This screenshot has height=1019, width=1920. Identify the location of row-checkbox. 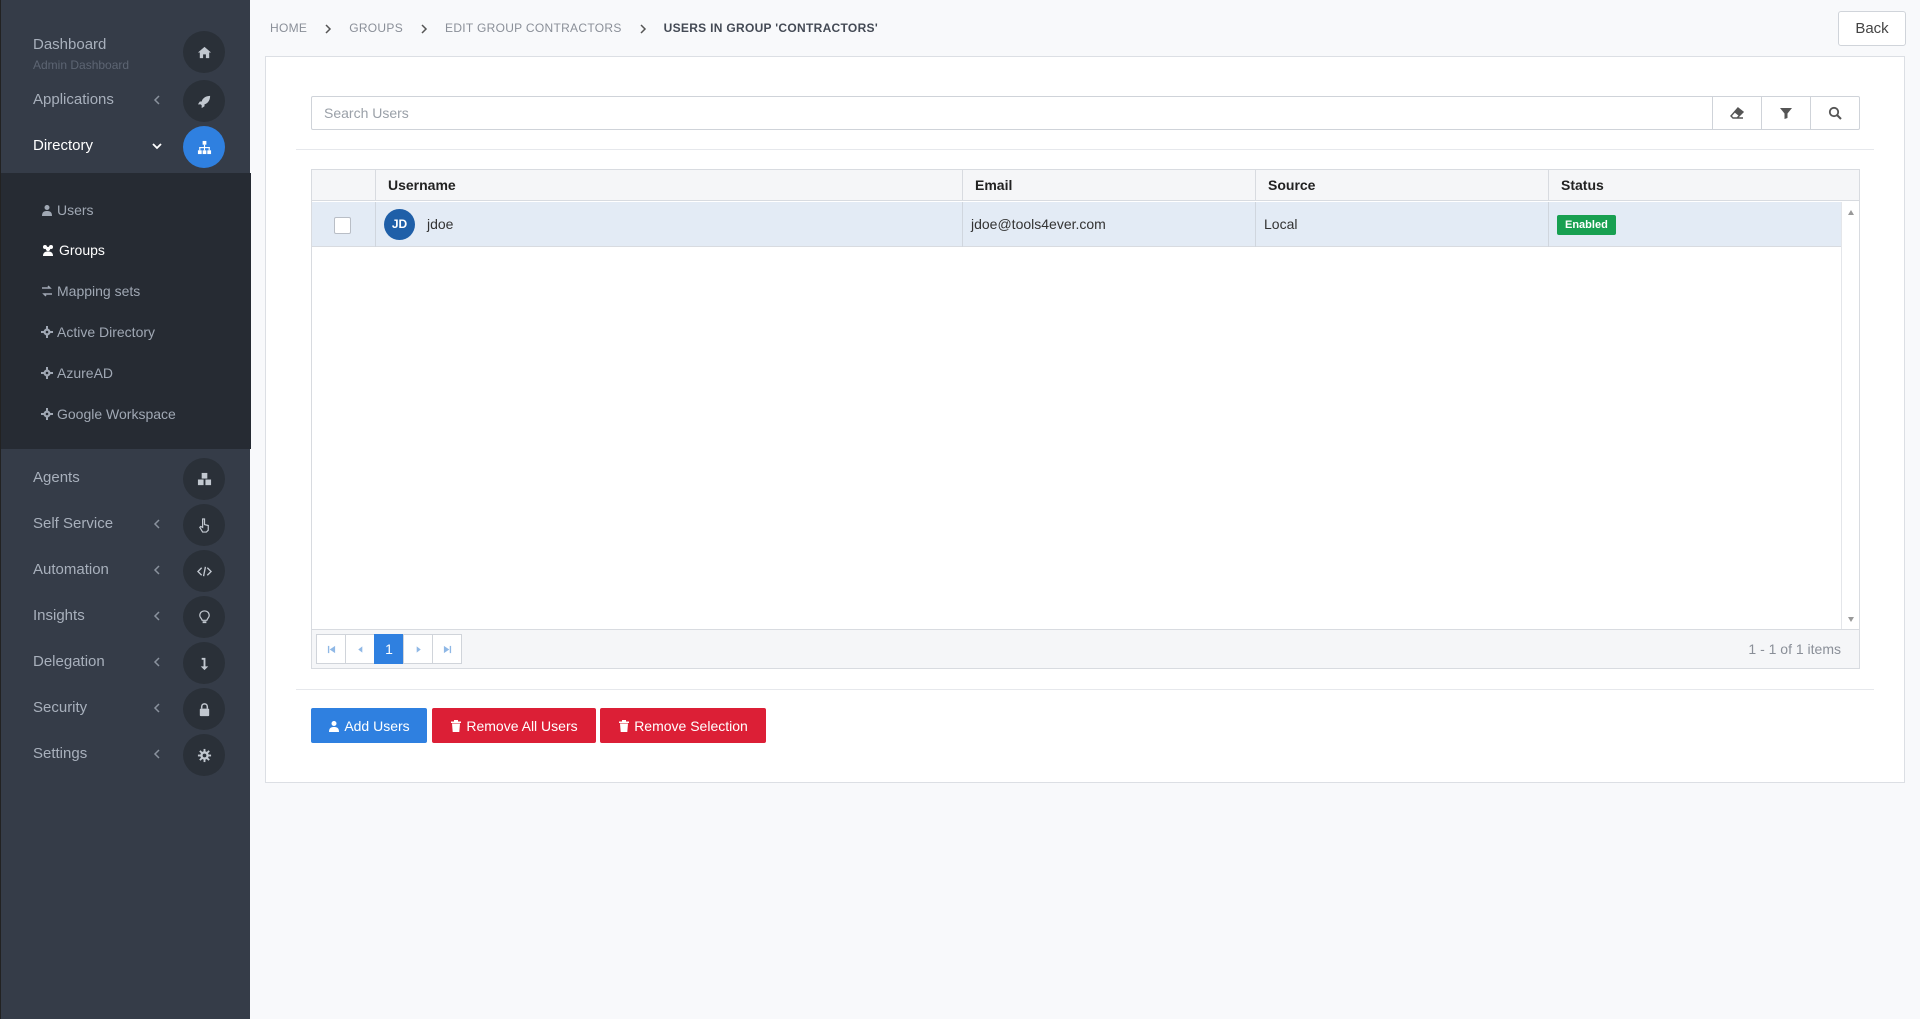
(342, 225).